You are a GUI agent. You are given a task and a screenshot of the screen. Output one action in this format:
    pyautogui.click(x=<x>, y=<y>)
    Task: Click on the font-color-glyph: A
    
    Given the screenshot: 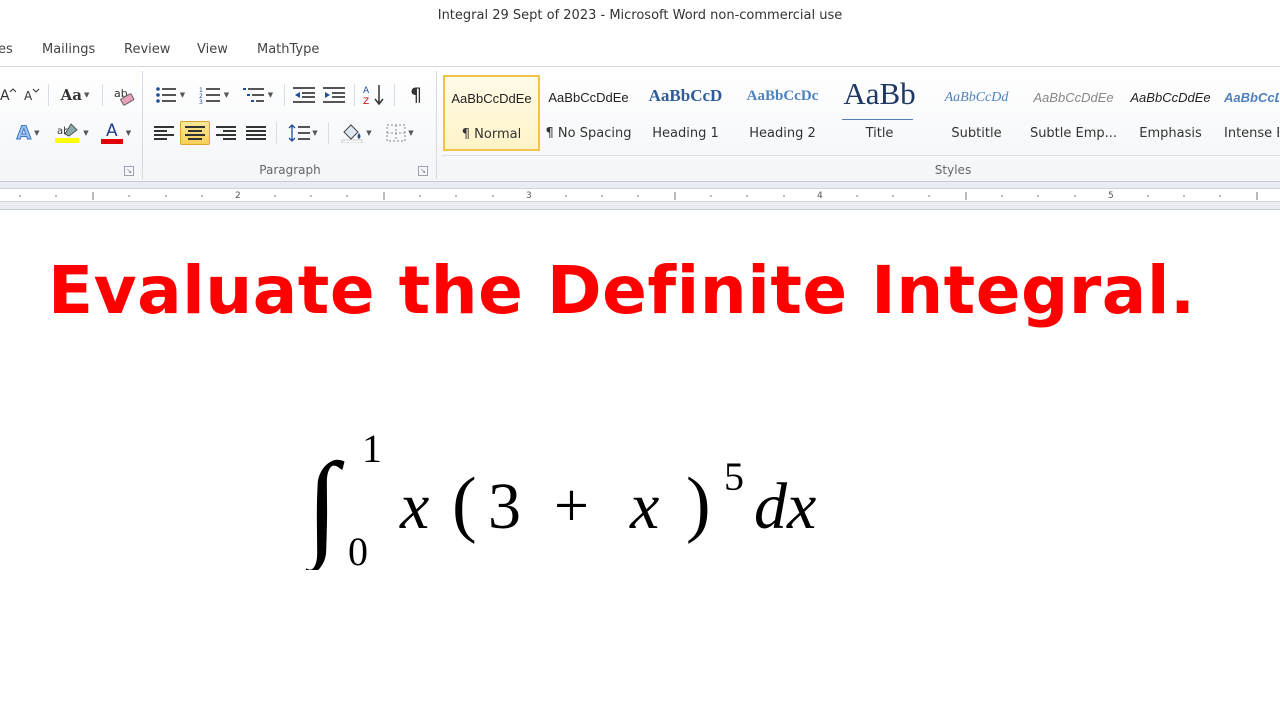 What is the action you would take?
    pyautogui.click(x=111, y=130)
    